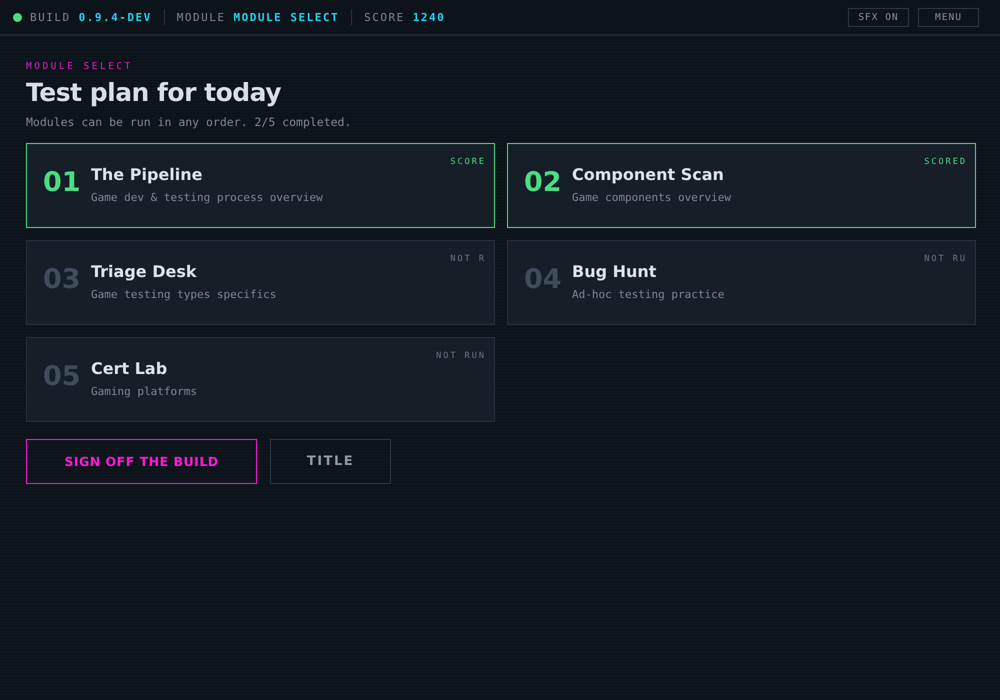 The height and width of the screenshot is (700, 1000). Describe the element at coordinates (948, 17) in the screenshot. I see `top-bar-button: MENU` at that location.